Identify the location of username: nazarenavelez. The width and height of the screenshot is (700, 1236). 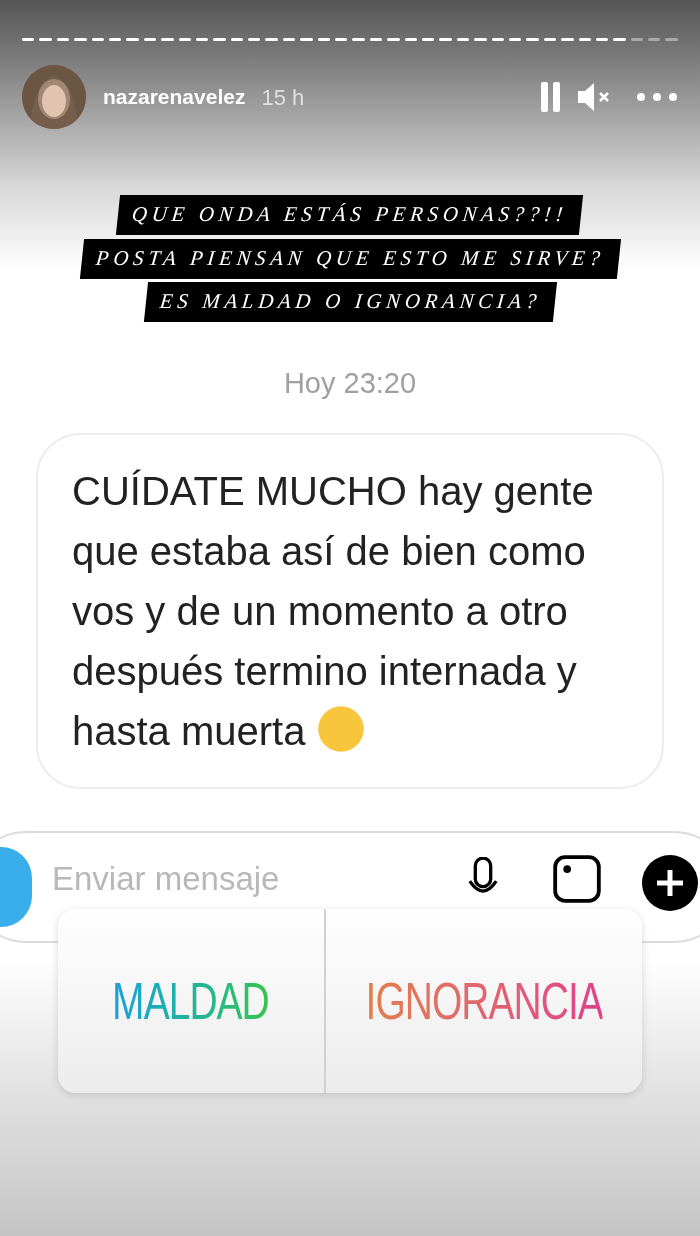
(174, 97).